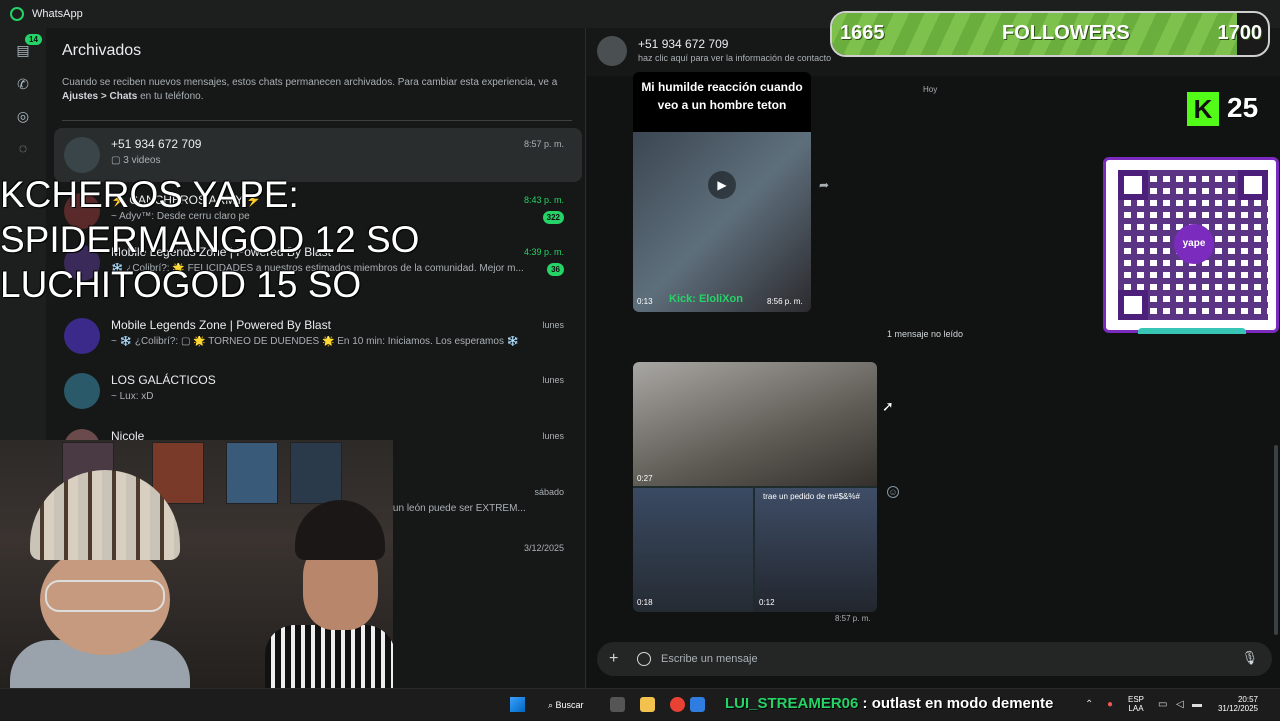 Image resolution: width=1280 pixels, height=721 pixels. Describe the element at coordinates (567, 705) in the screenshot. I see `taskbar-search: ⌕ Buscar` at that location.